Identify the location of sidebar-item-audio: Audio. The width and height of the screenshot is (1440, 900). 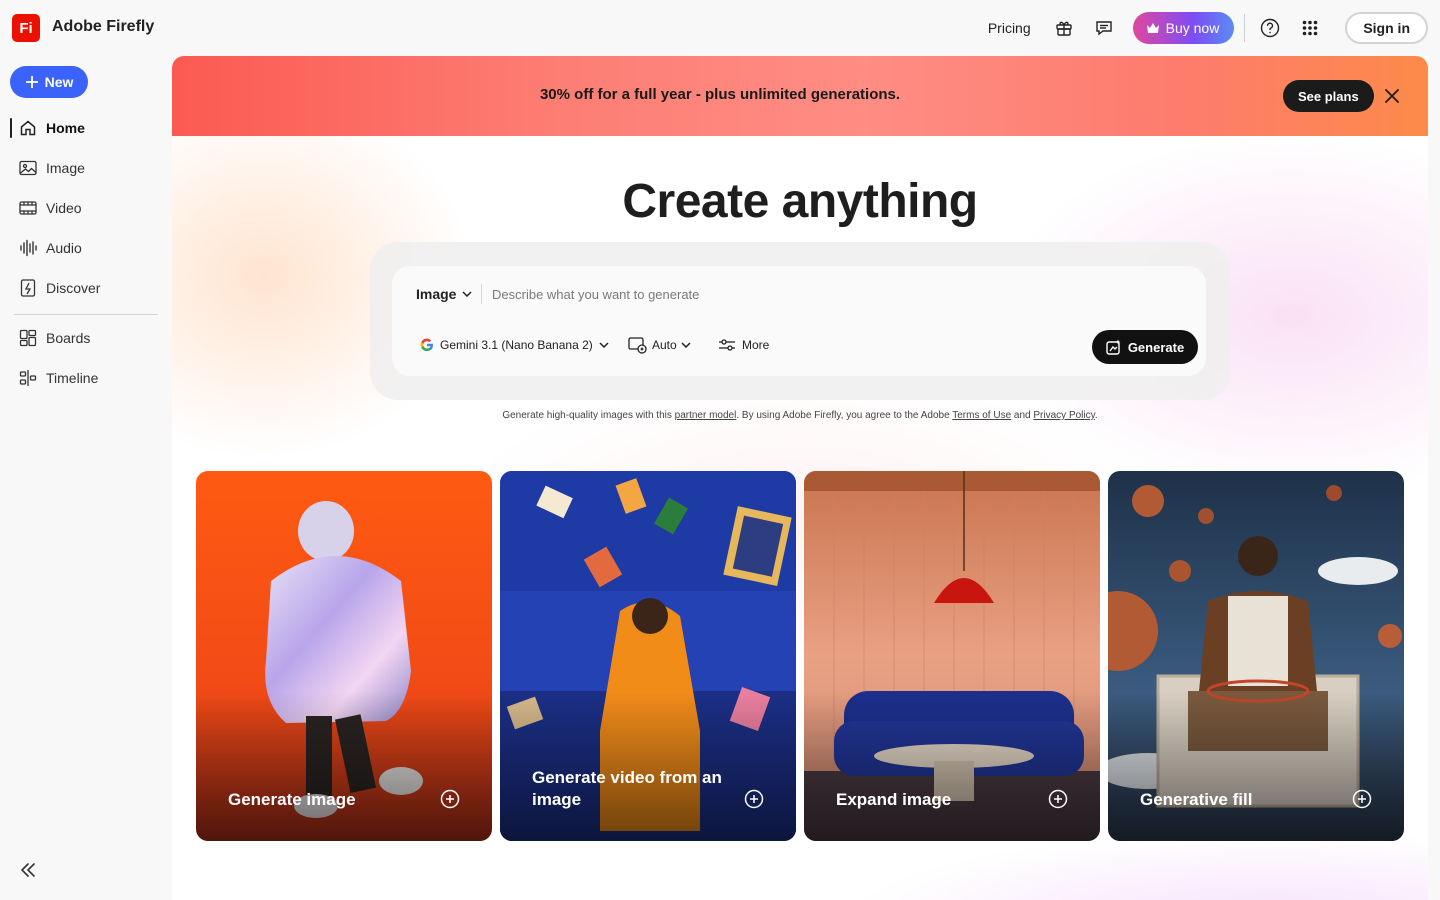
(85, 248).